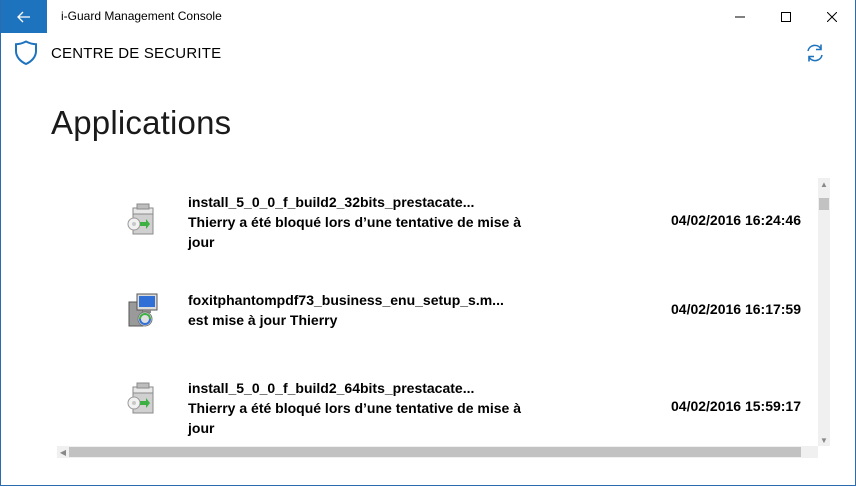  I want to click on shield-icon, so click(26, 53).